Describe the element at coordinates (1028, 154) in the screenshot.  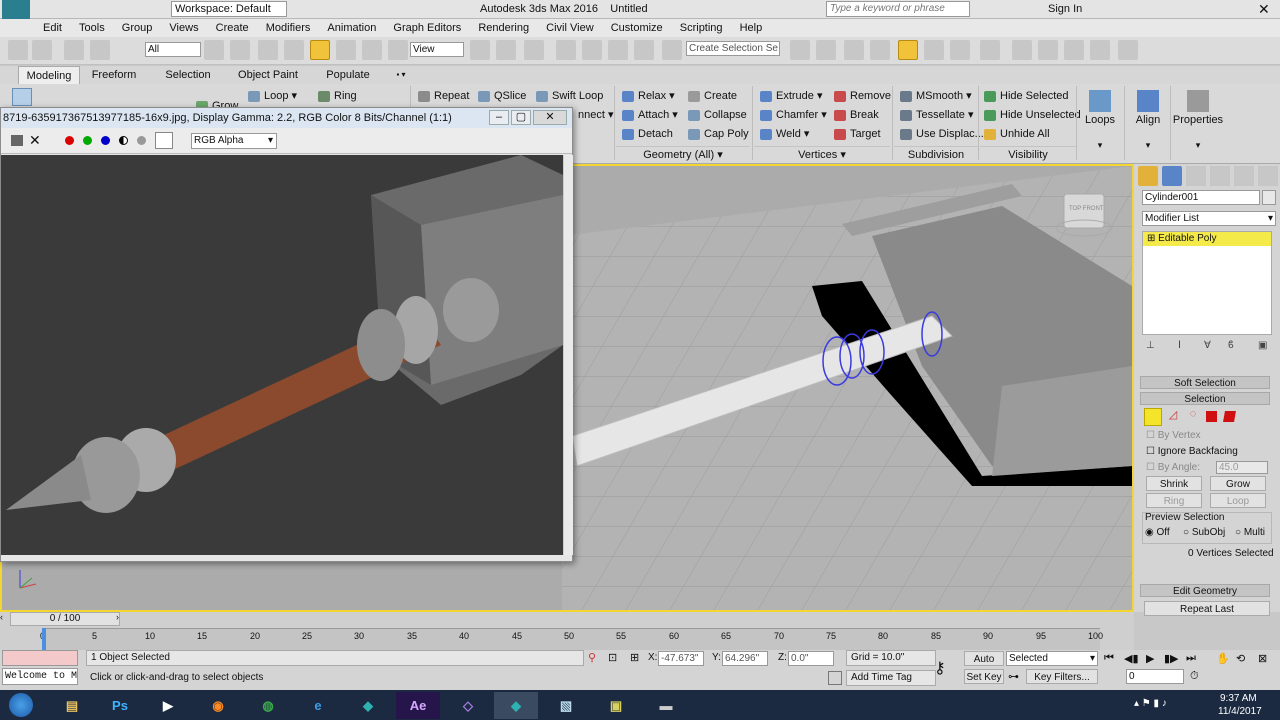
I see `group-visibility-label: Visibility` at that location.